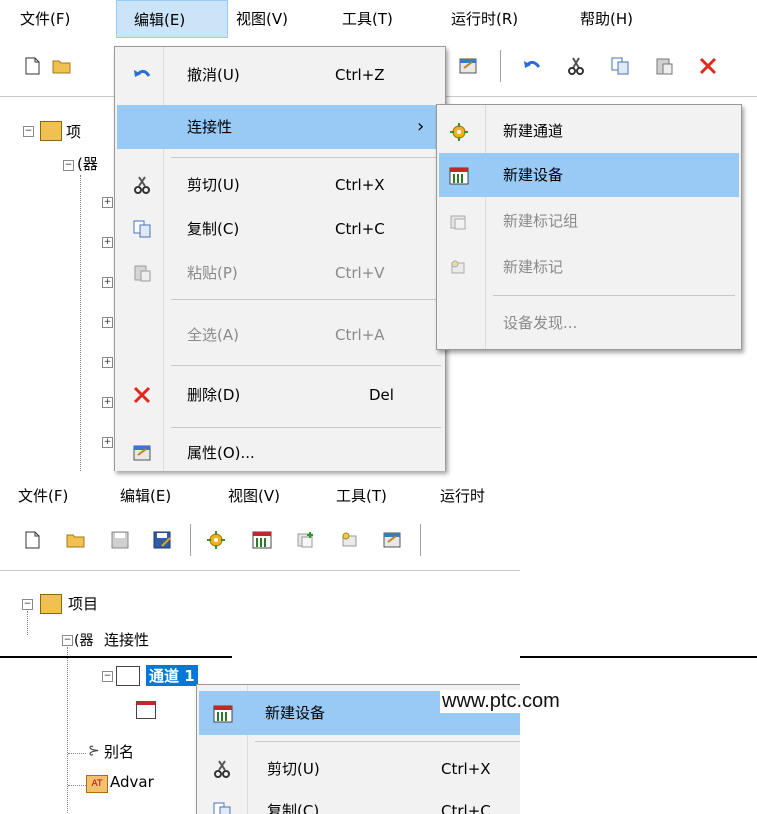  Describe the element at coordinates (212, 273) in the screenshot. I see `menu-item-label: 粘贴(P)` at that location.